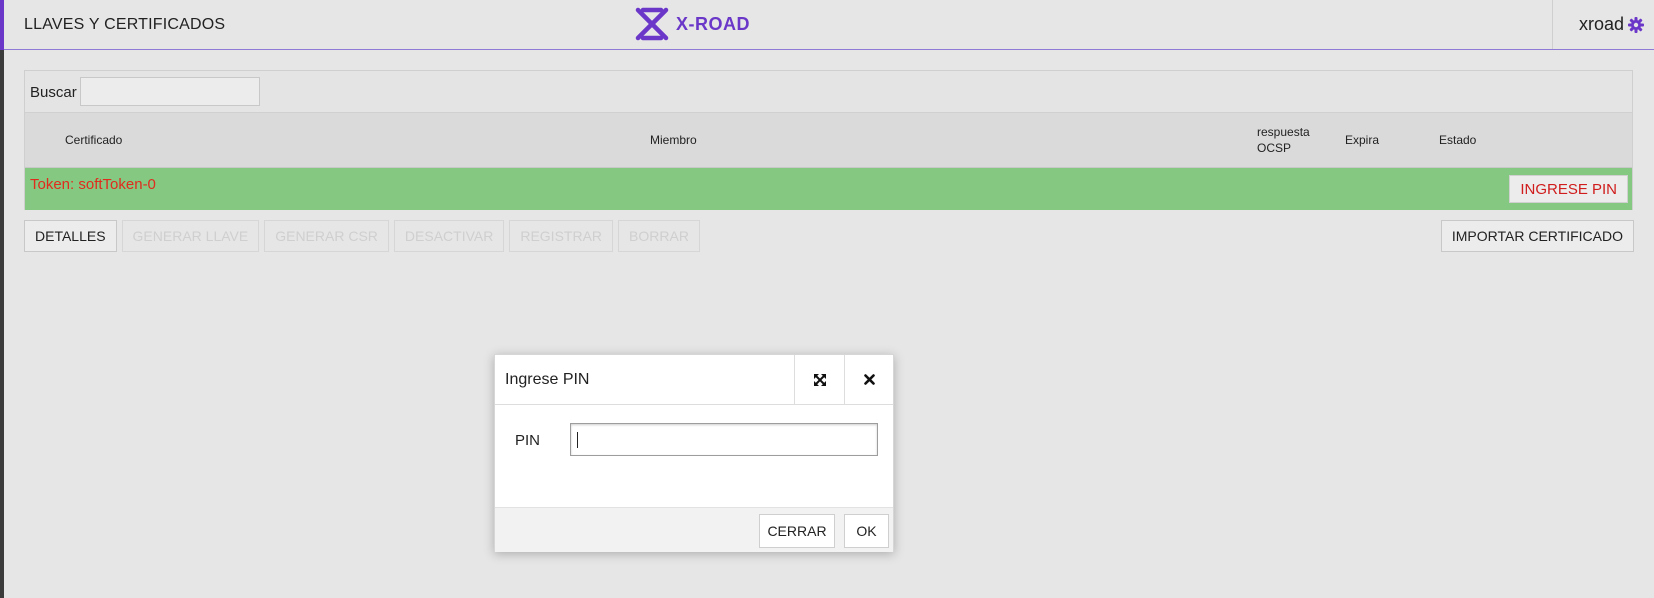 The image size is (1654, 598). What do you see at coordinates (577, 440) in the screenshot?
I see `text-caret` at bounding box center [577, 440].